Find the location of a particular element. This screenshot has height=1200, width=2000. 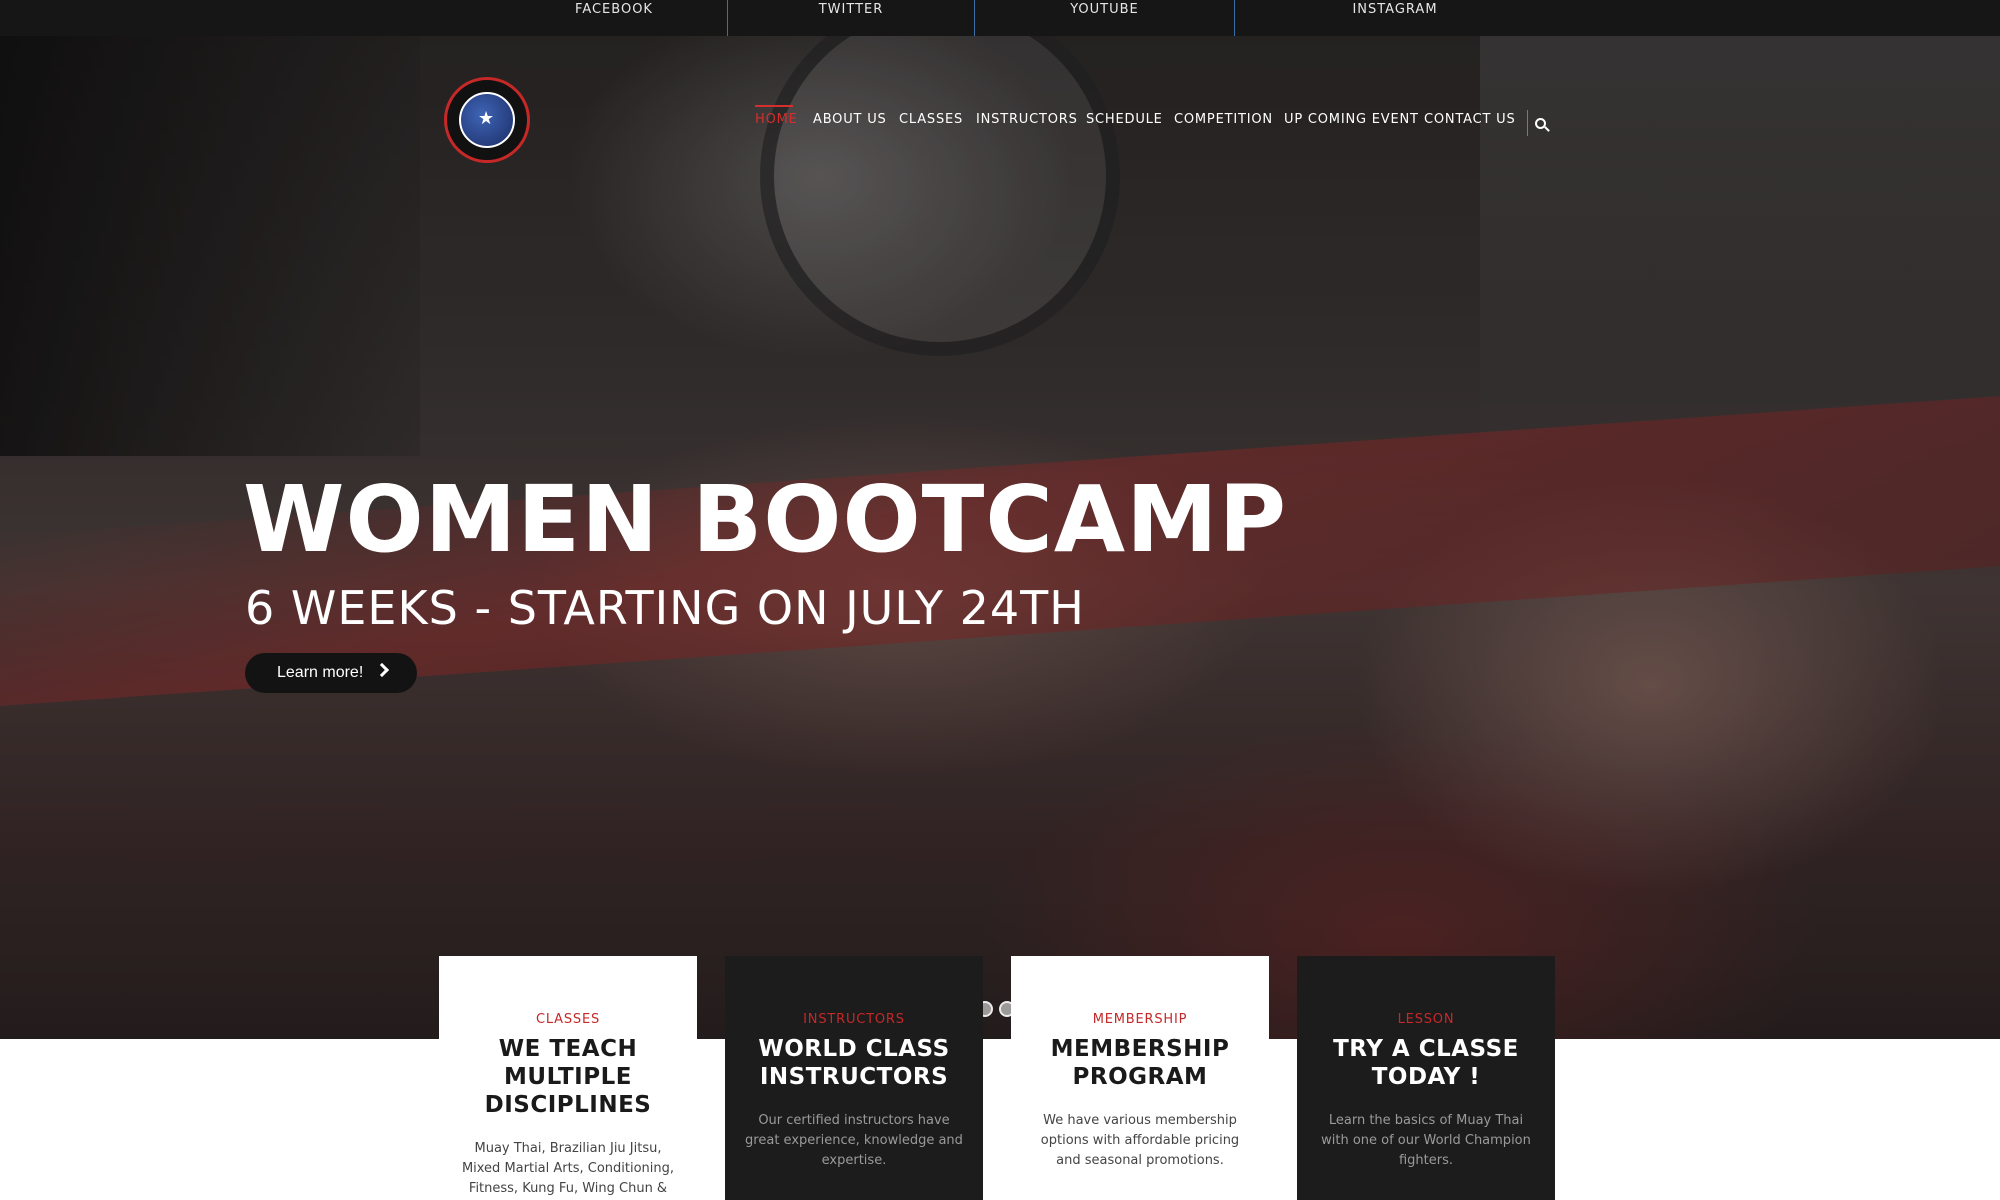

learn-more-button: Learn more! is located at coordinates (331, 673).